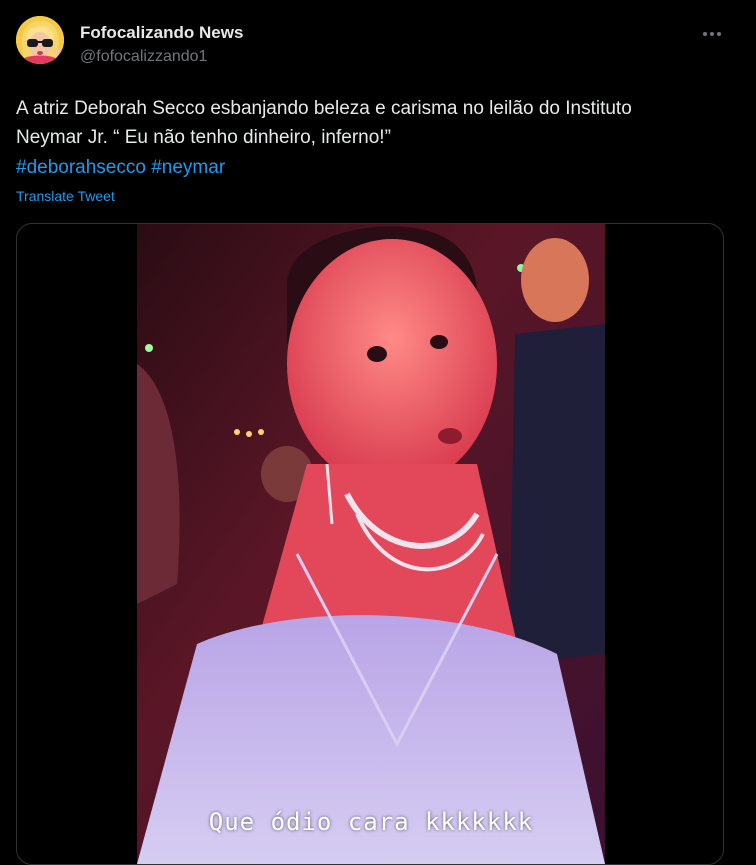 Image resolution: width=756 pixels, height=865 pixels. I want to click on hashtag-deborahsecco: #deborahsecco, so click(81, 167).